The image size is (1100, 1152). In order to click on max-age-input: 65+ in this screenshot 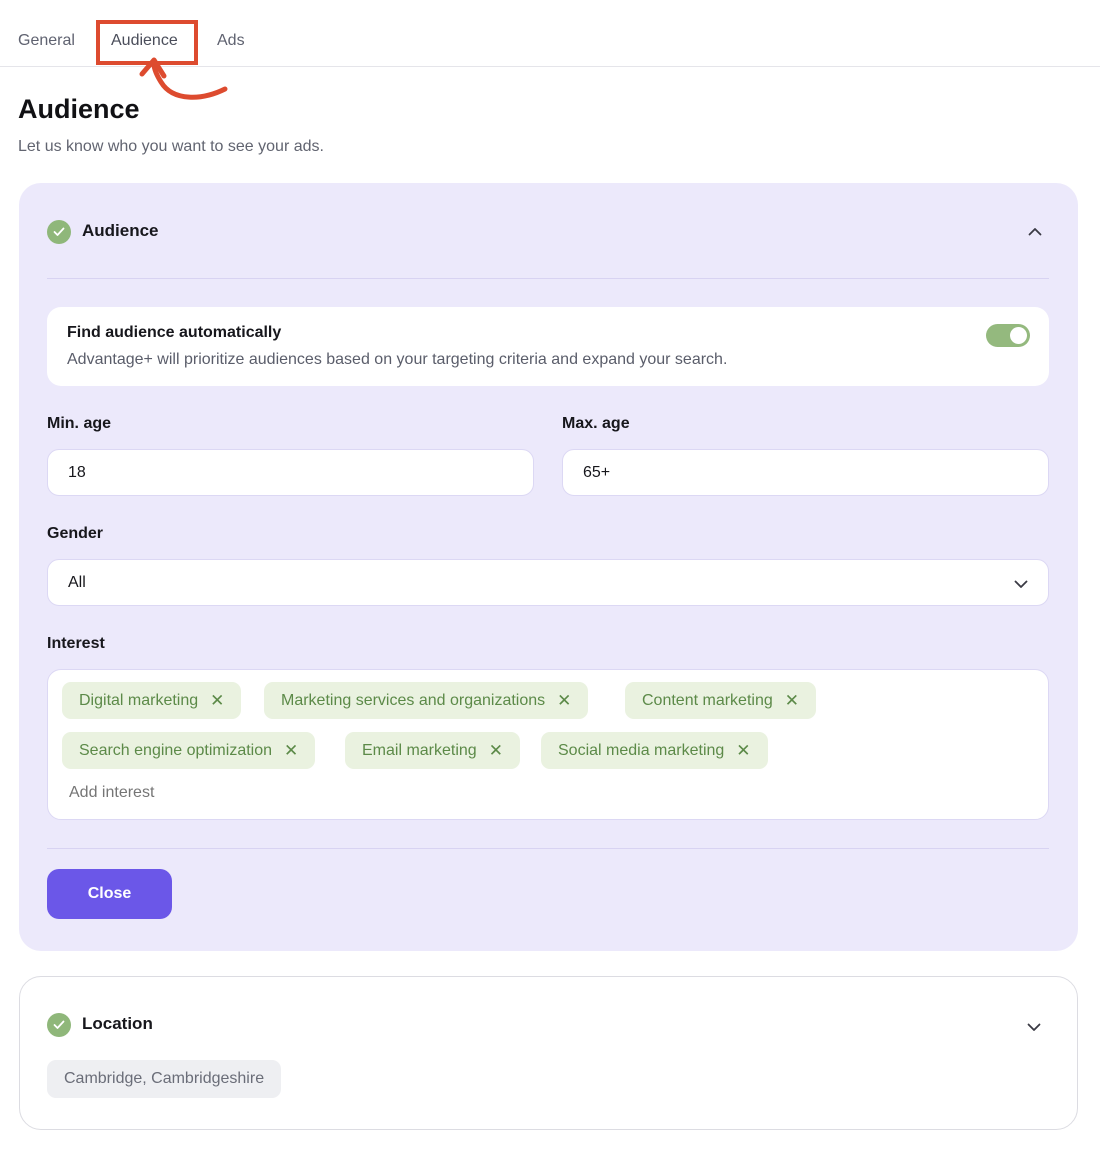, I will do `click(805, 472)`.